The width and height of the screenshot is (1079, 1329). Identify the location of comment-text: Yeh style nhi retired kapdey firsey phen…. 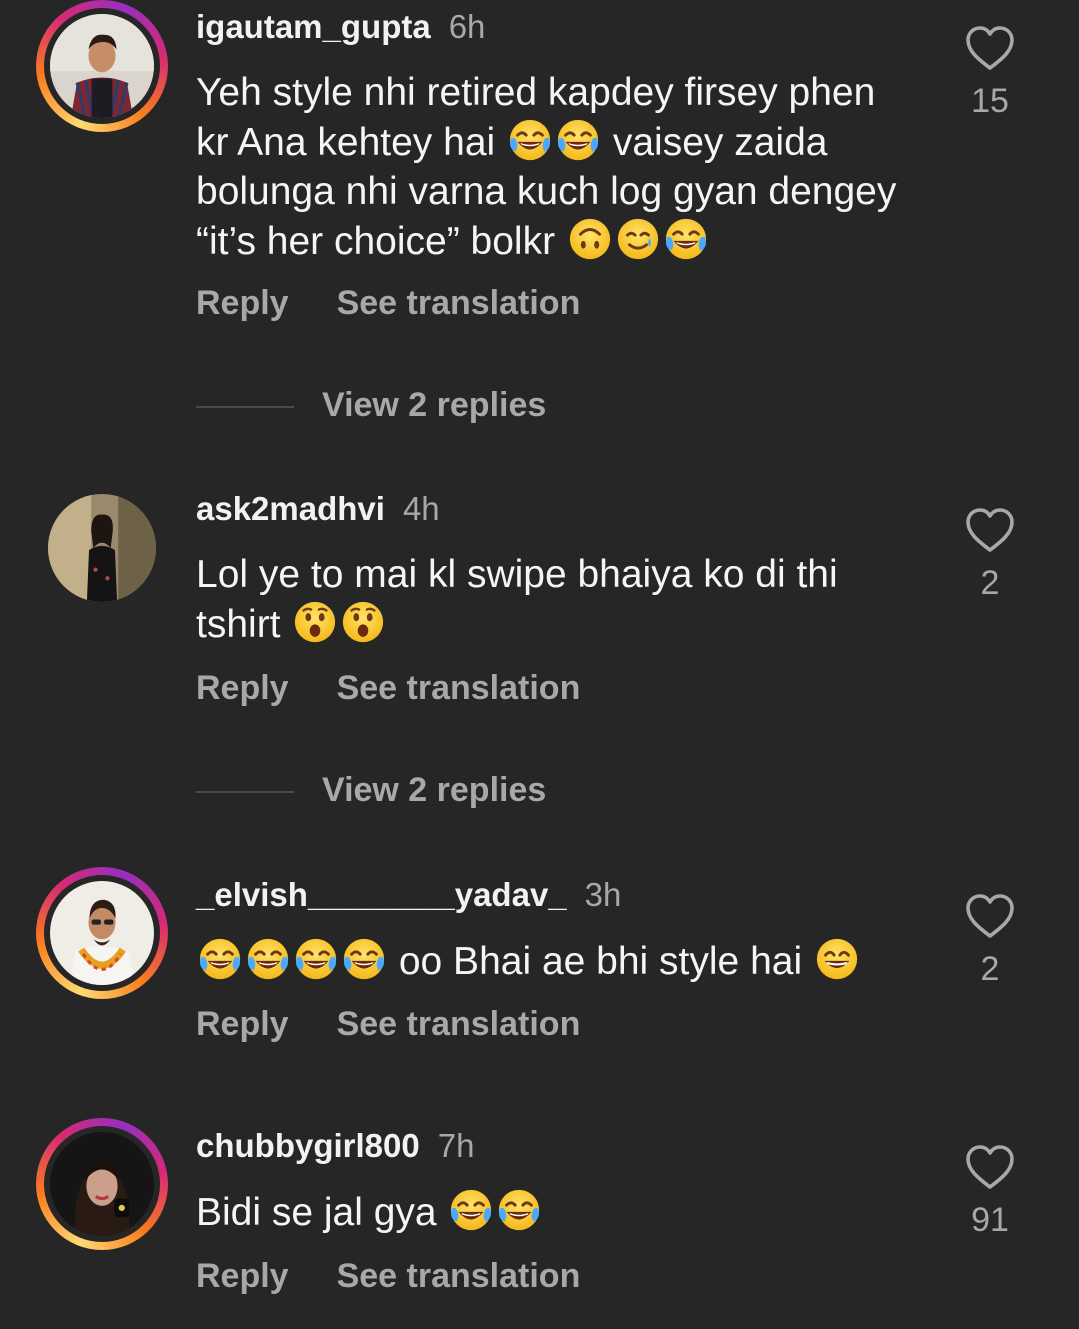
(546, 167).